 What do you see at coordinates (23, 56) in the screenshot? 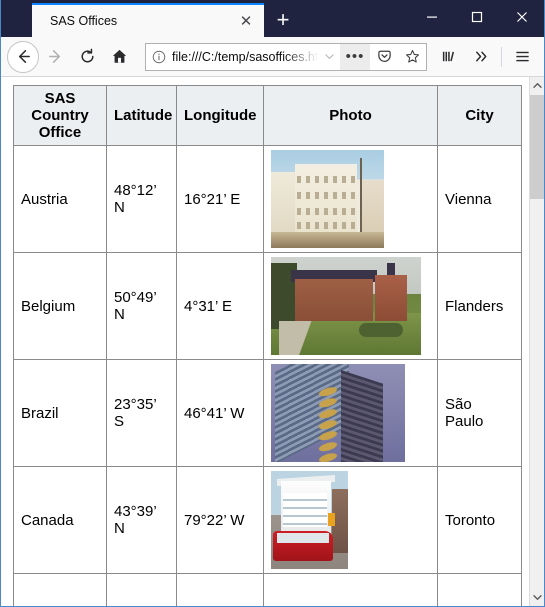
I see `back-icon` at bounding box center [23, 56].